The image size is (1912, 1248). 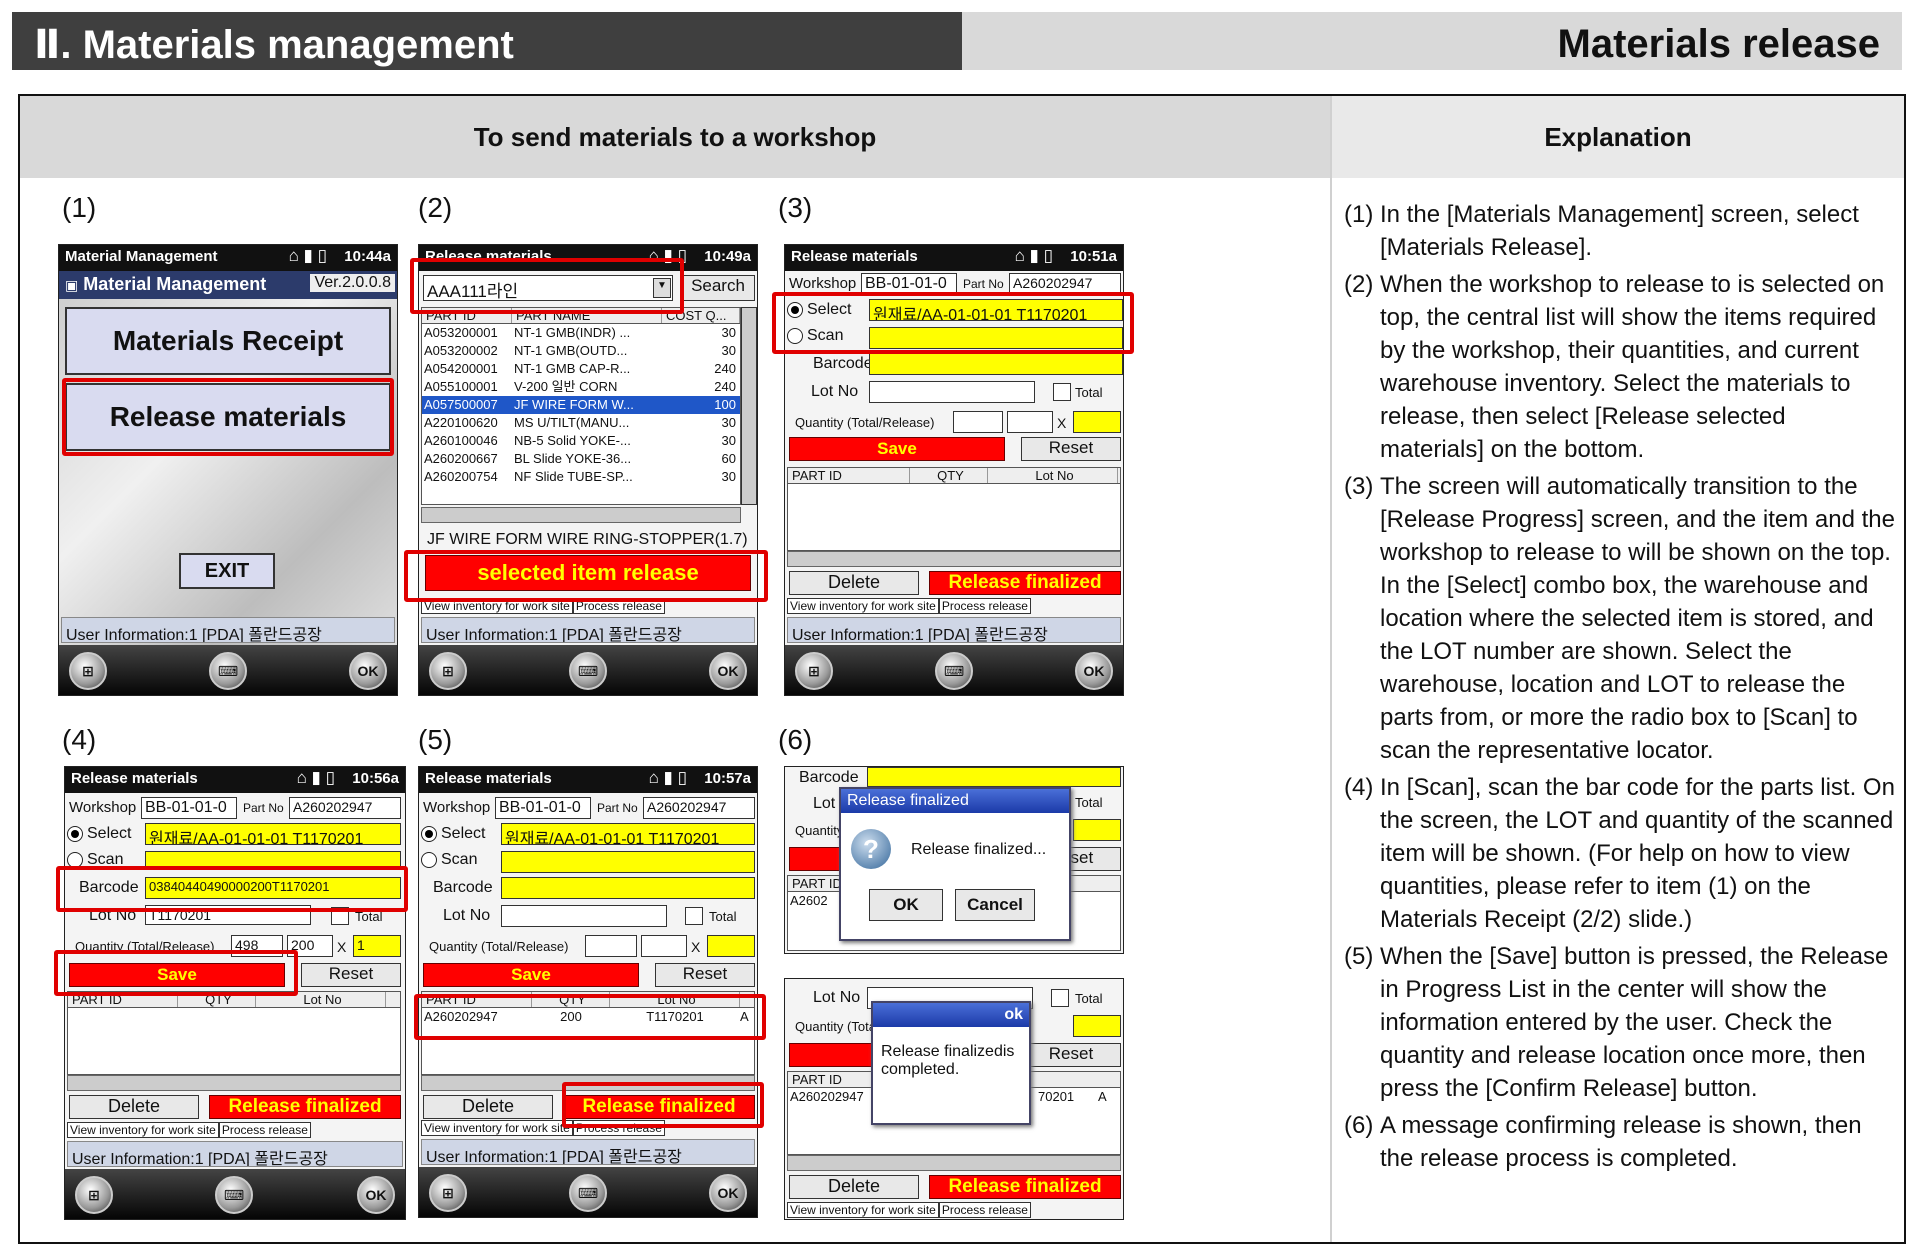 What do you see at coordinates (718, 288) in the screenshot?
I see `search-button: Search` at bounding box center [718, 288].